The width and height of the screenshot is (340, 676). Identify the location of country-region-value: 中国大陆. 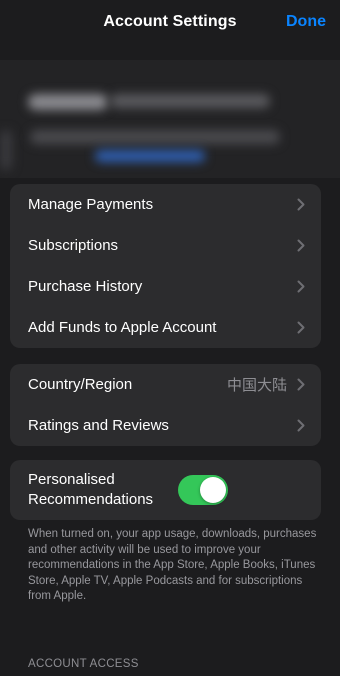
(256, 385).